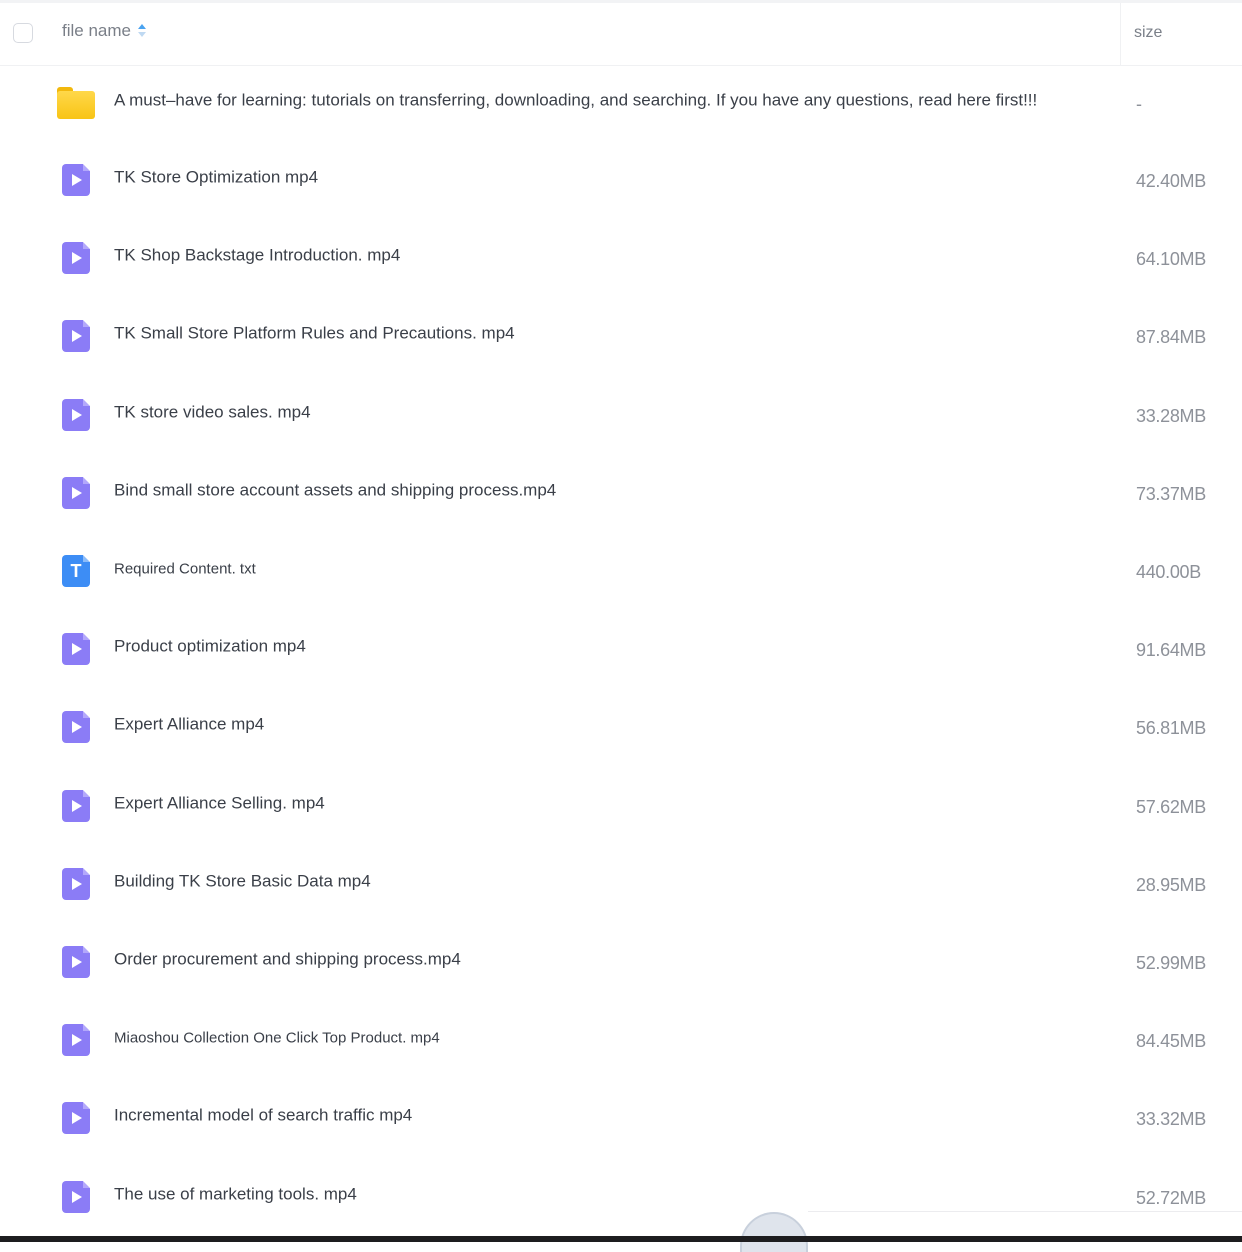 The height and width of the screenshot is (1252, 1242). I want to click on file-row: The use of marketing tools. mp4 52.72MB, so click(621, 1196).